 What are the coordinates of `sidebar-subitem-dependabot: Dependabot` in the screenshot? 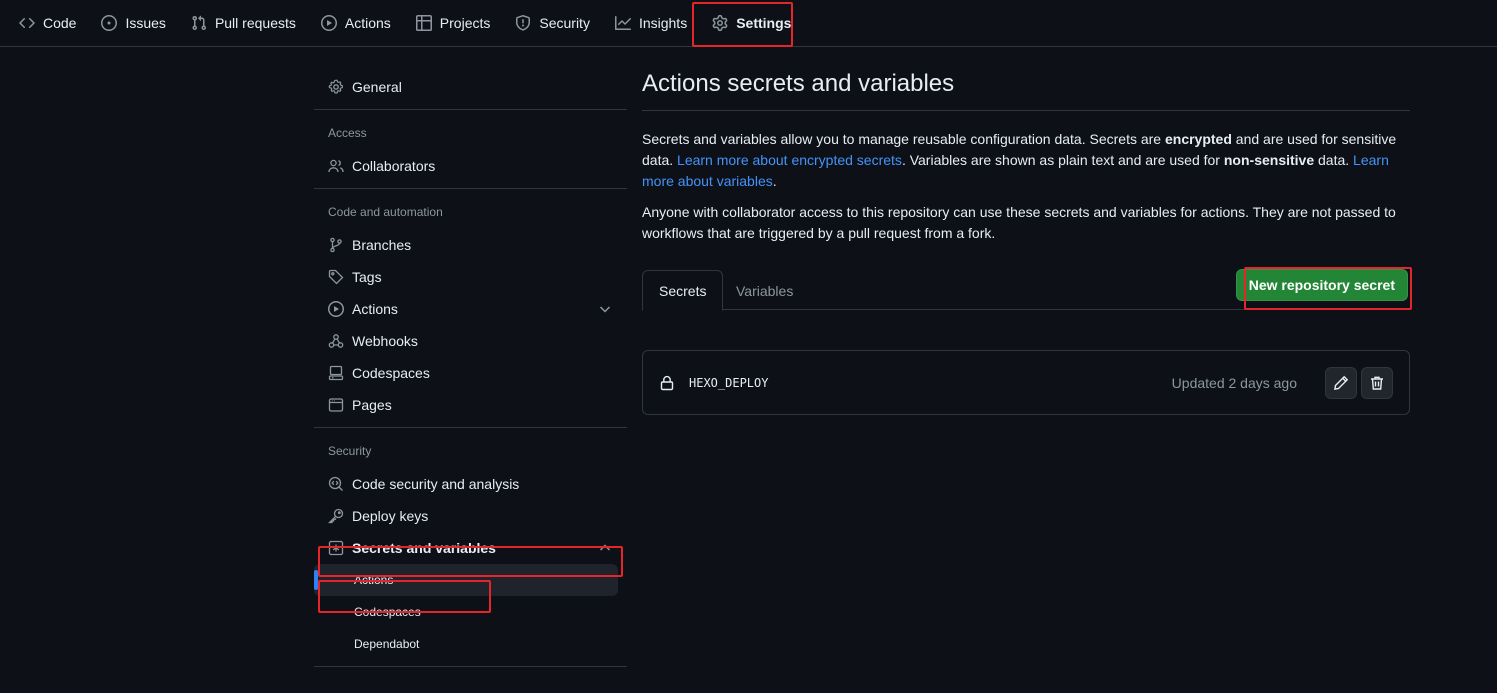 It's located at (466, 644).